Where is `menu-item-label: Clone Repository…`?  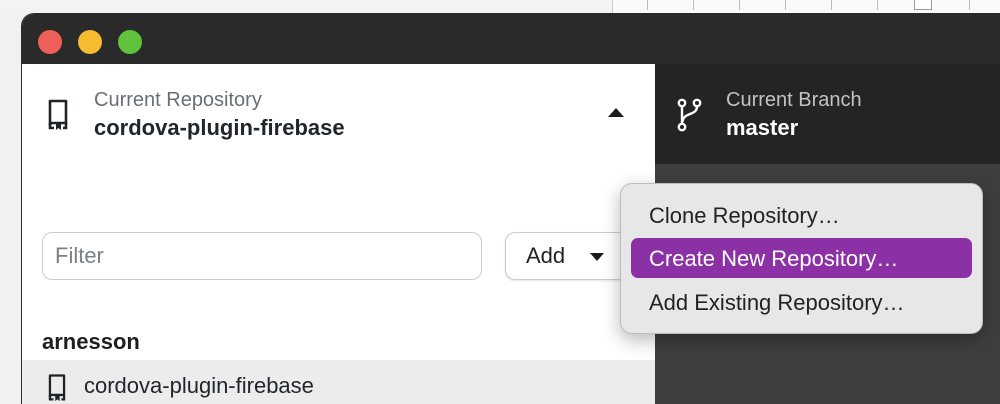 menu-item-label: Clone Repository… is located at coordinates (744, 215).